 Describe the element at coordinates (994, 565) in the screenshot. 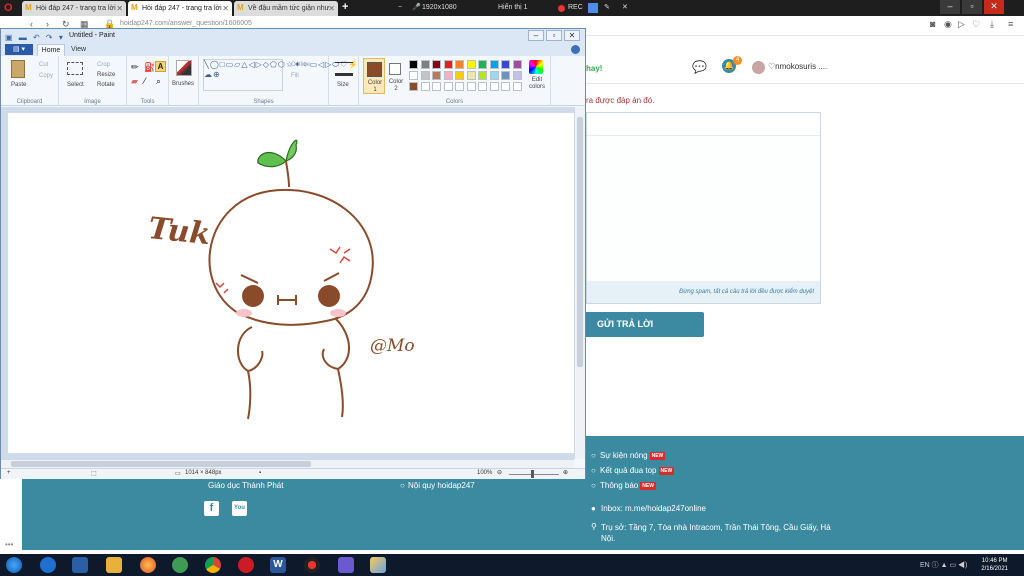

I see `taskbar-clock: 10:46 PM 2/16/2021` at that location.